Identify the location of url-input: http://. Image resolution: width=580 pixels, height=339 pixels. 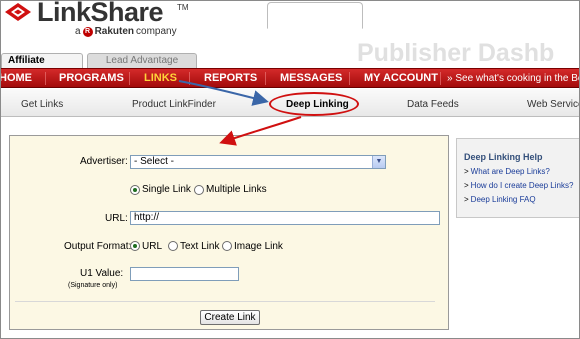
(285, 218).